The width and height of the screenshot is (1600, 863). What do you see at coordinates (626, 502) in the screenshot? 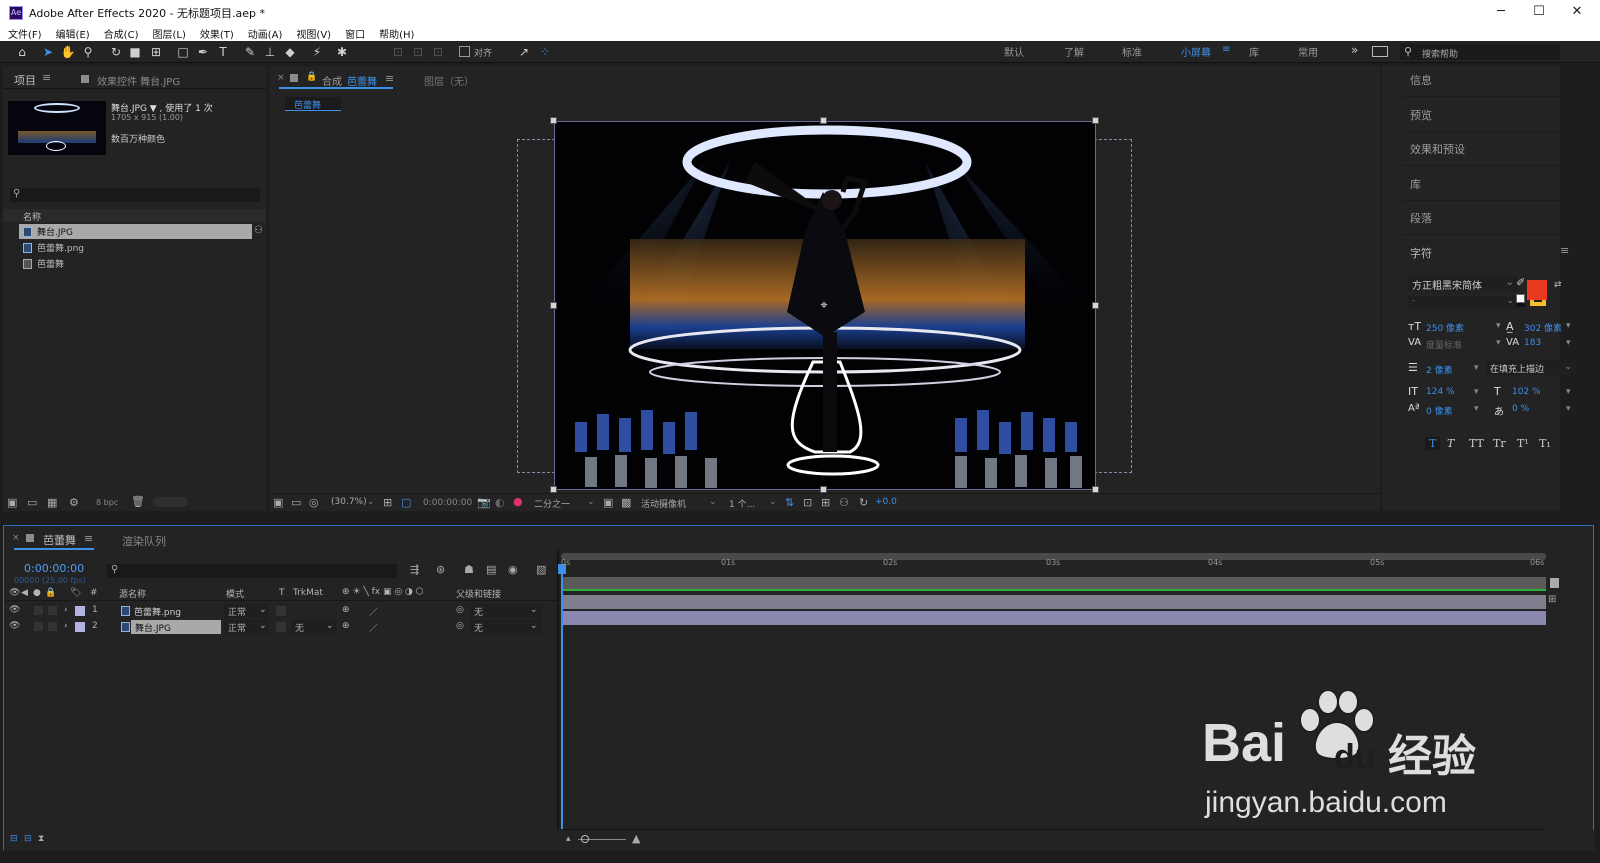
I see `transparency-icon: ▩` at bounding box center [626, 502].